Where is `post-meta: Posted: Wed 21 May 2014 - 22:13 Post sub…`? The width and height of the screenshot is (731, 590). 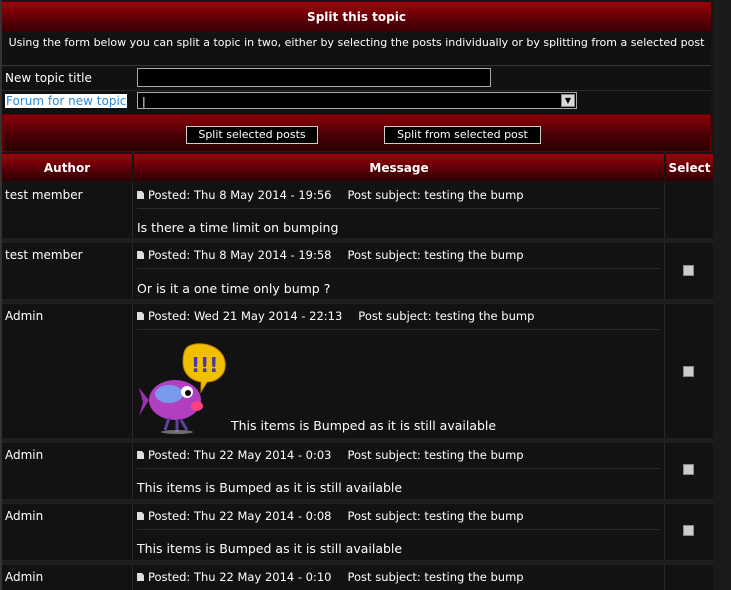
post-meta: Posted: Wed 21 May 2014 - 22:13 Post sub… is located at coordinates (335, 316).